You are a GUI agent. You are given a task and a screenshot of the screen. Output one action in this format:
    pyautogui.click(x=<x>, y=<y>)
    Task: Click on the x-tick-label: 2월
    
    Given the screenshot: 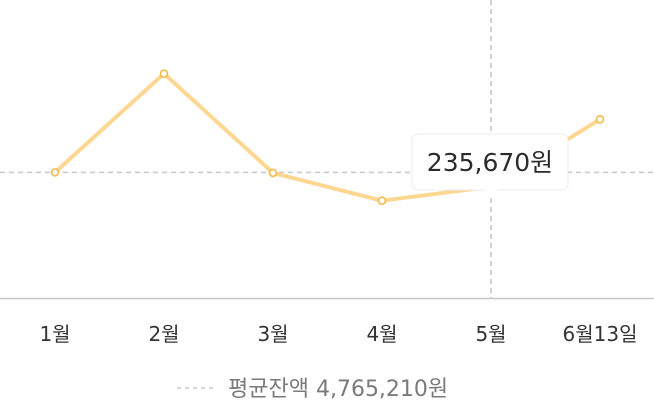 What is the action you would take?
    pyautogui.click(x=163, y=334)
    